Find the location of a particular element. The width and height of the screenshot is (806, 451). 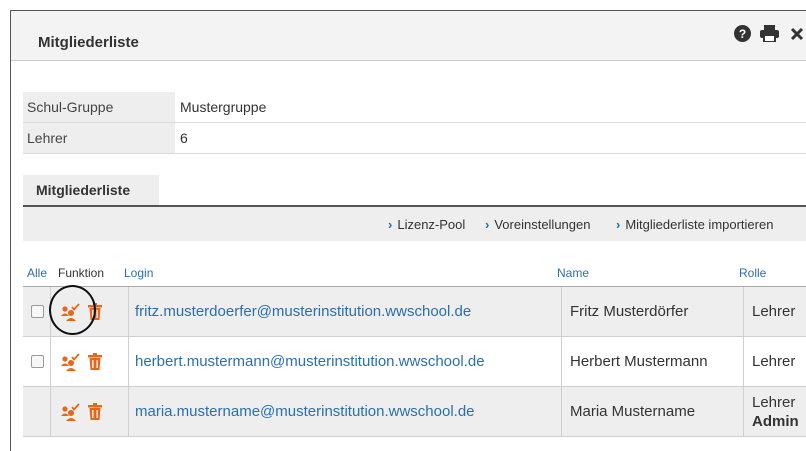

print-icon is located at coordinates (769, 33).